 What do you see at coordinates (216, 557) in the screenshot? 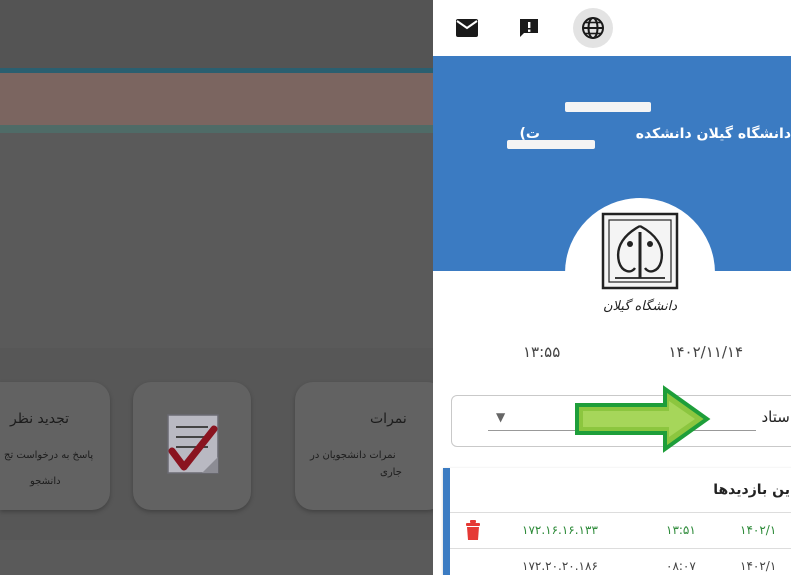
I see `background-bottom` at bounding box center [216, 557].